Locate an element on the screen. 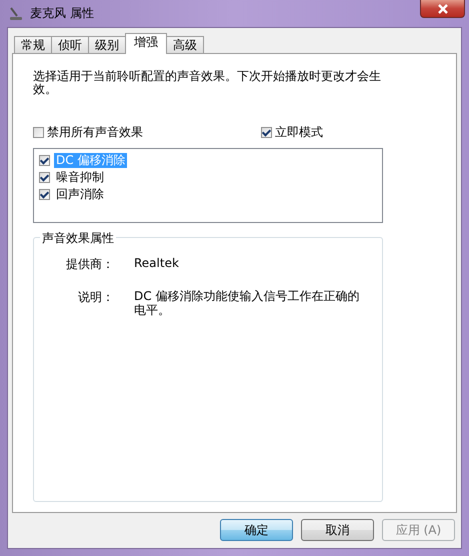 The image size is (469, 556). tab: 级别 is located at coordinates (107, 45).